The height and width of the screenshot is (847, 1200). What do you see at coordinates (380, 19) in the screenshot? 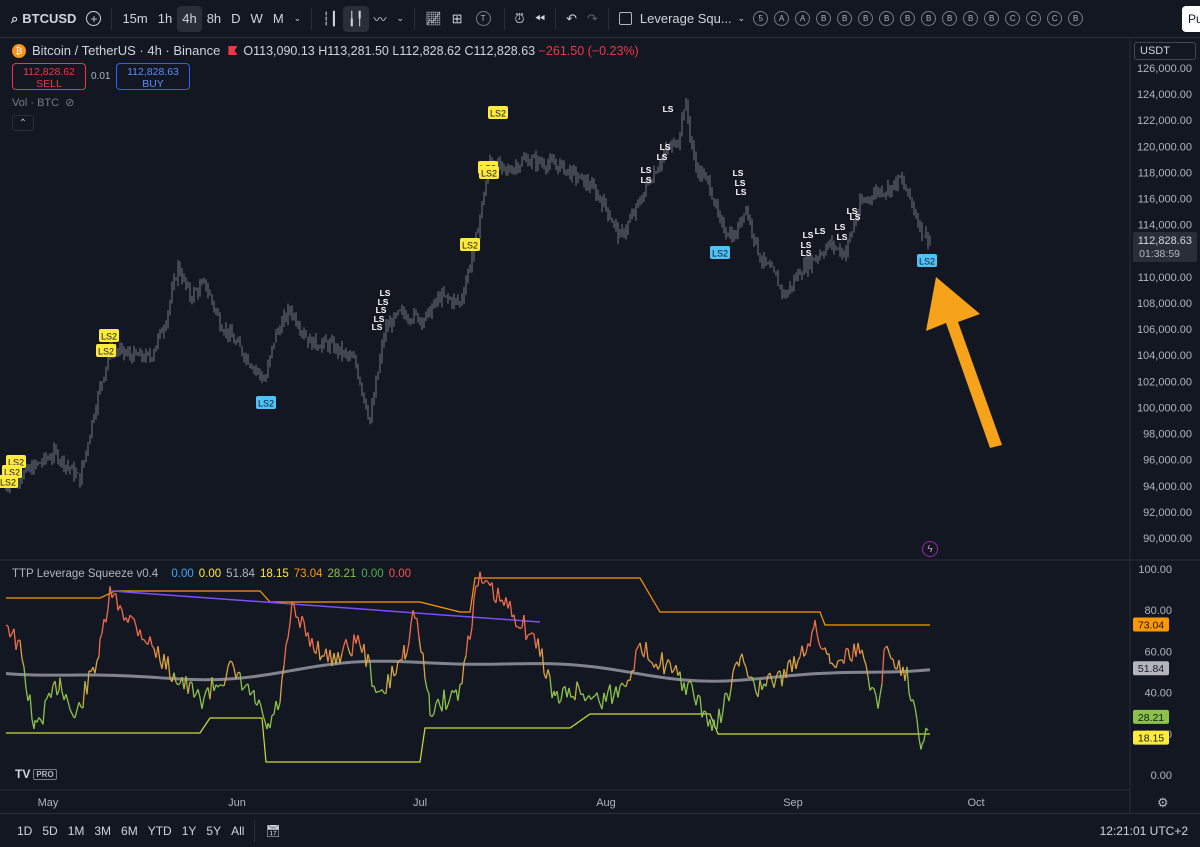
I see `line-style-button: 〰` at bounding box center [380, 19].